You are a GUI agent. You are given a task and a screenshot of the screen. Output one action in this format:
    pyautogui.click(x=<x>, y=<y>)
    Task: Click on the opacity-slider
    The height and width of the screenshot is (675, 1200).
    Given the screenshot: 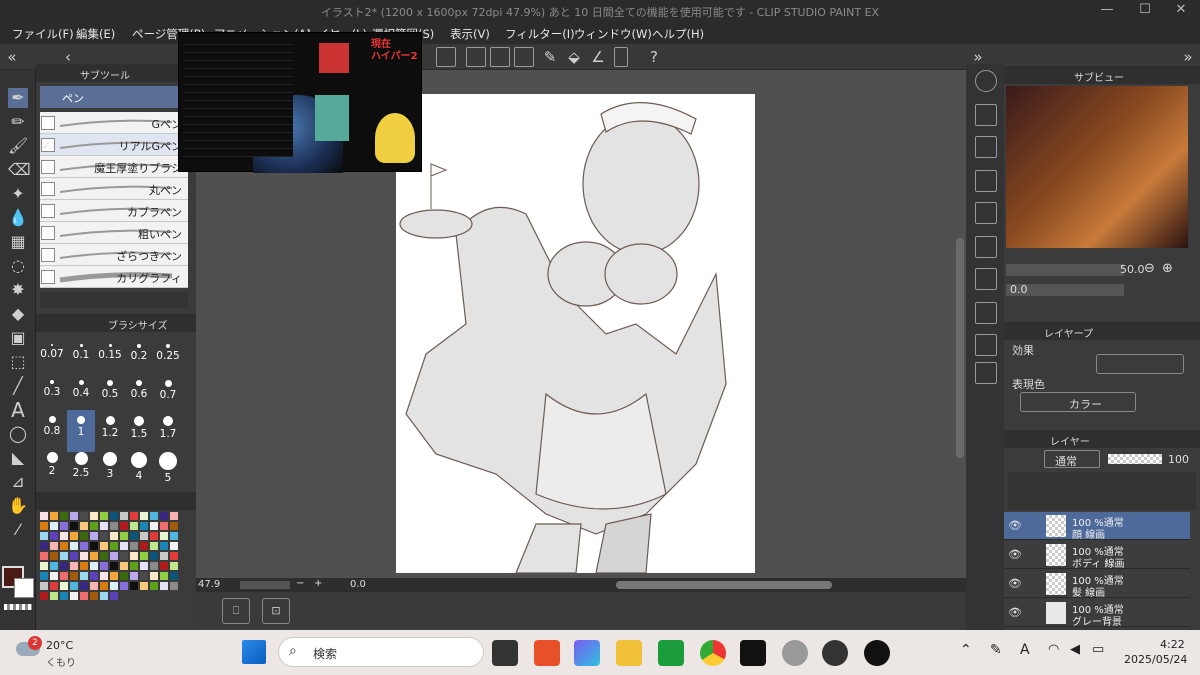 What is the action you would take?
    pyautogui.click(x=1135, y=459)
    